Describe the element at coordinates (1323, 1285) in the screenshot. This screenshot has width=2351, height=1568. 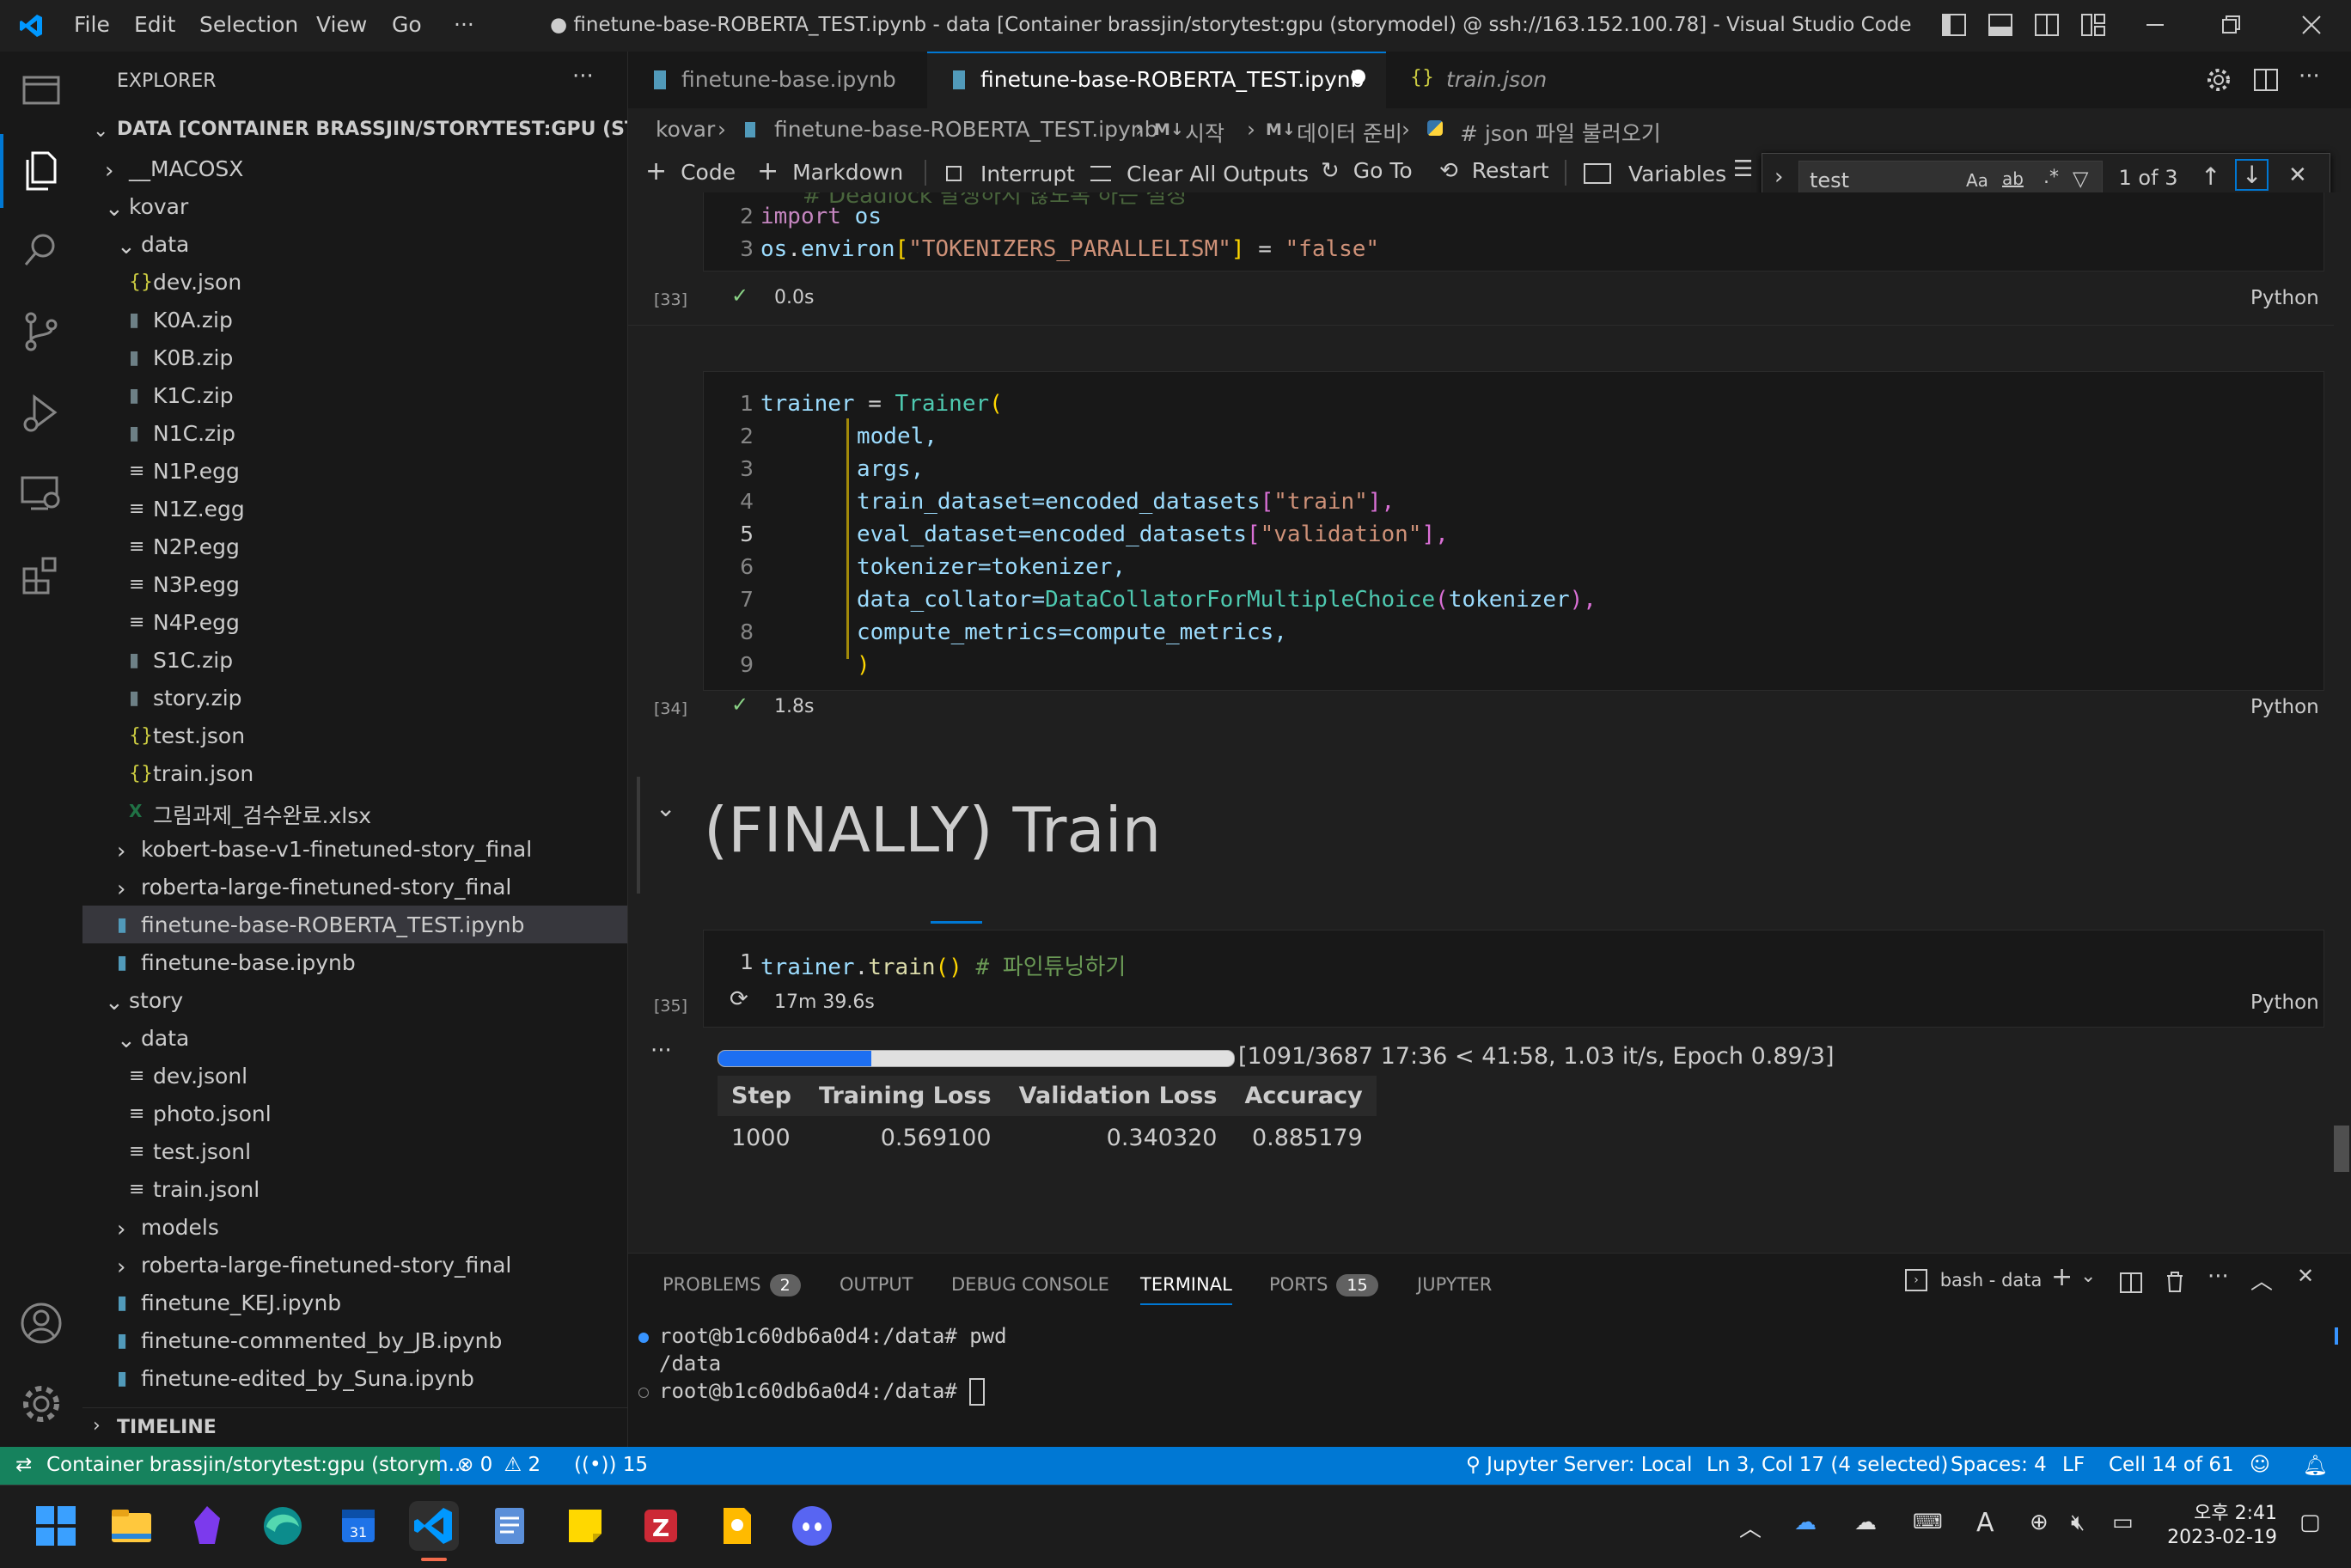
I see `tab-ports: PORTS 15` at that location.